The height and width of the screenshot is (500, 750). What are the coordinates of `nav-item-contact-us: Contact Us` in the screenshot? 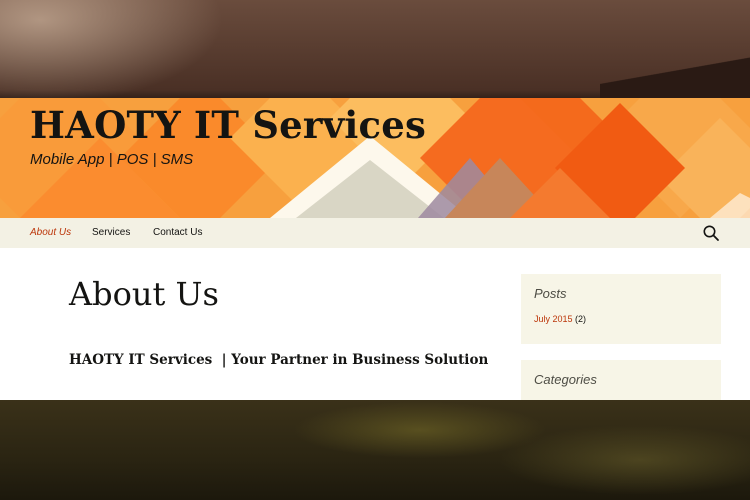 It's located at (177, 233).